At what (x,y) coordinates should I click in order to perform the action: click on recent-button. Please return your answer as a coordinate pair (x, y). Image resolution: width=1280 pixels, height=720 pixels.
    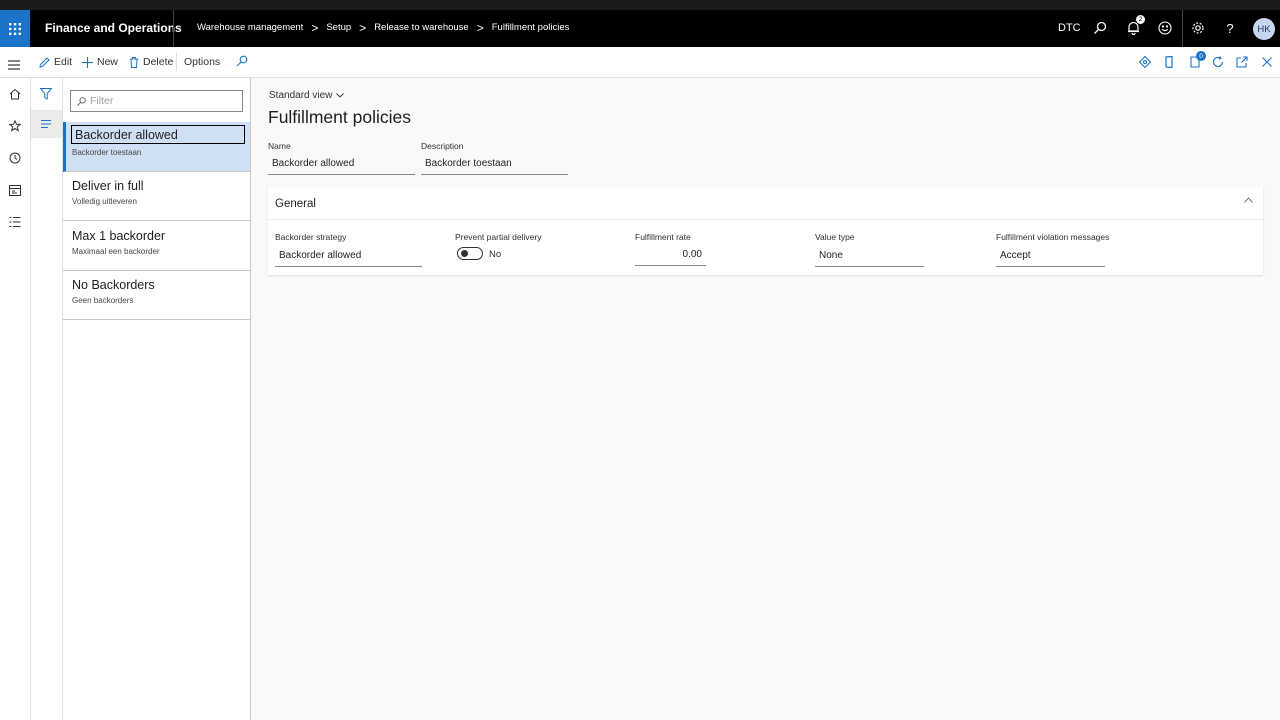
    Looking at the image, I should click on (15, 158).